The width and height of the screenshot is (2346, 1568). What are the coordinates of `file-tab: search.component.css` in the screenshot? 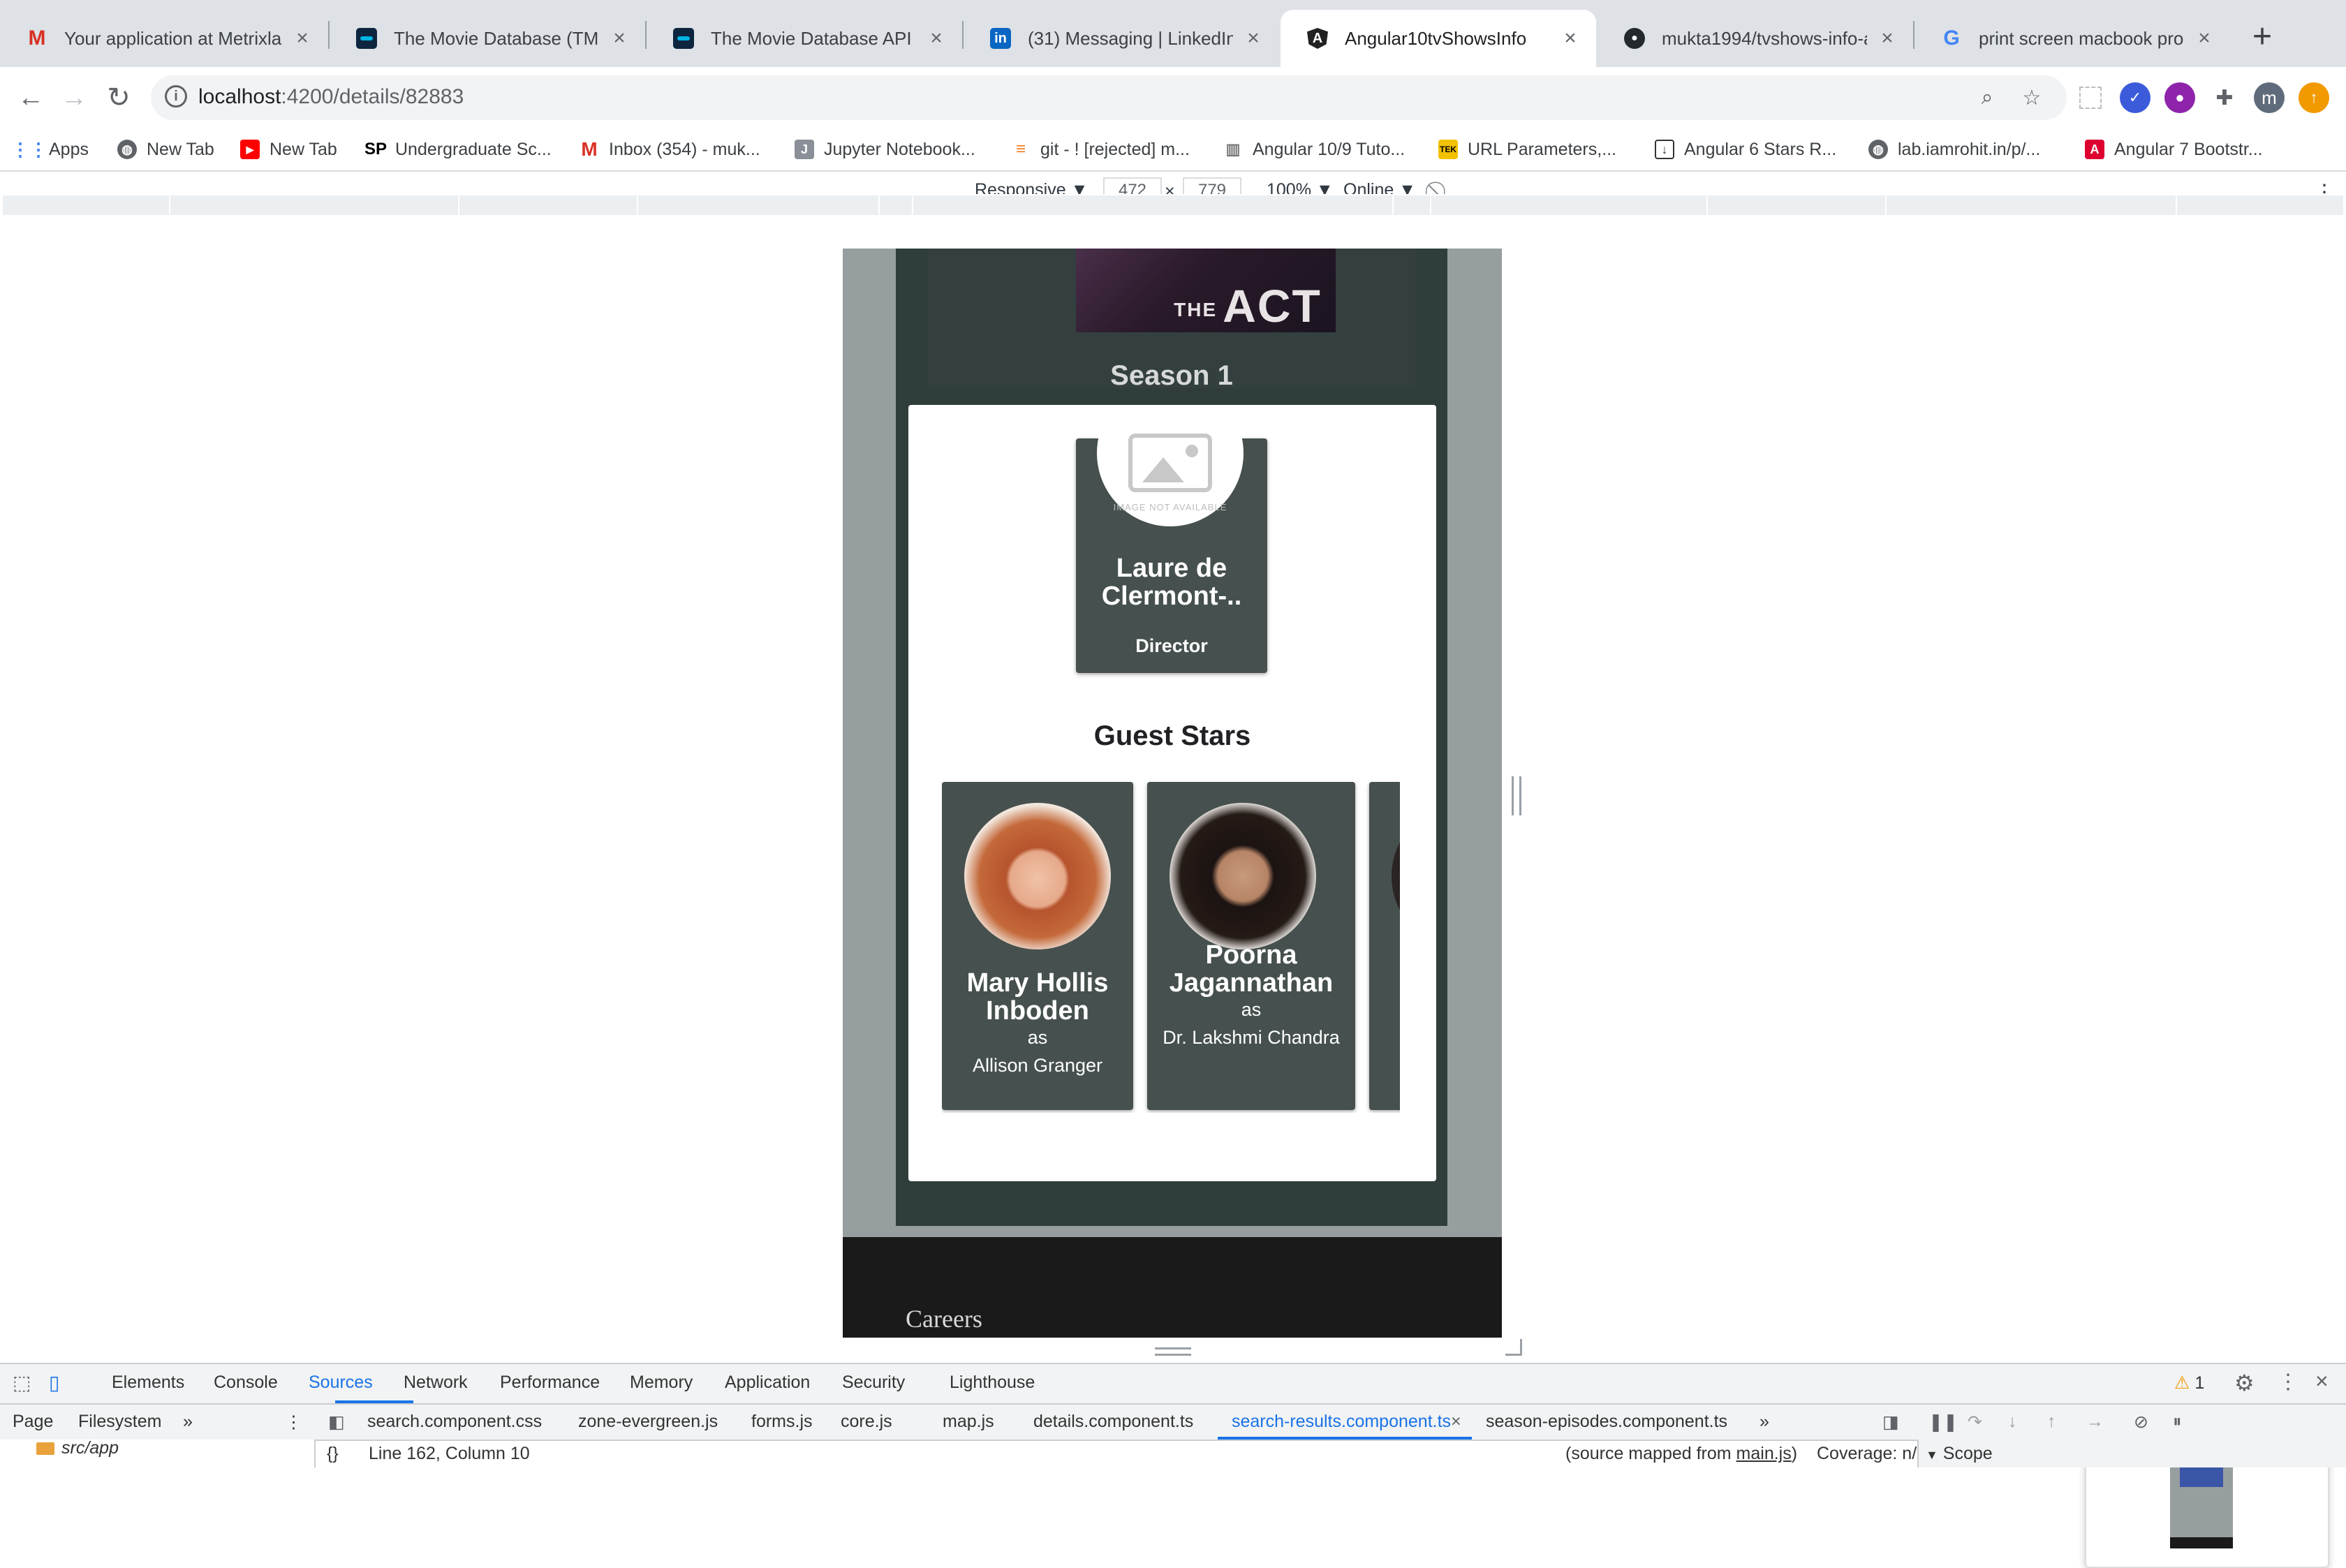 It's located at (454, 1422).